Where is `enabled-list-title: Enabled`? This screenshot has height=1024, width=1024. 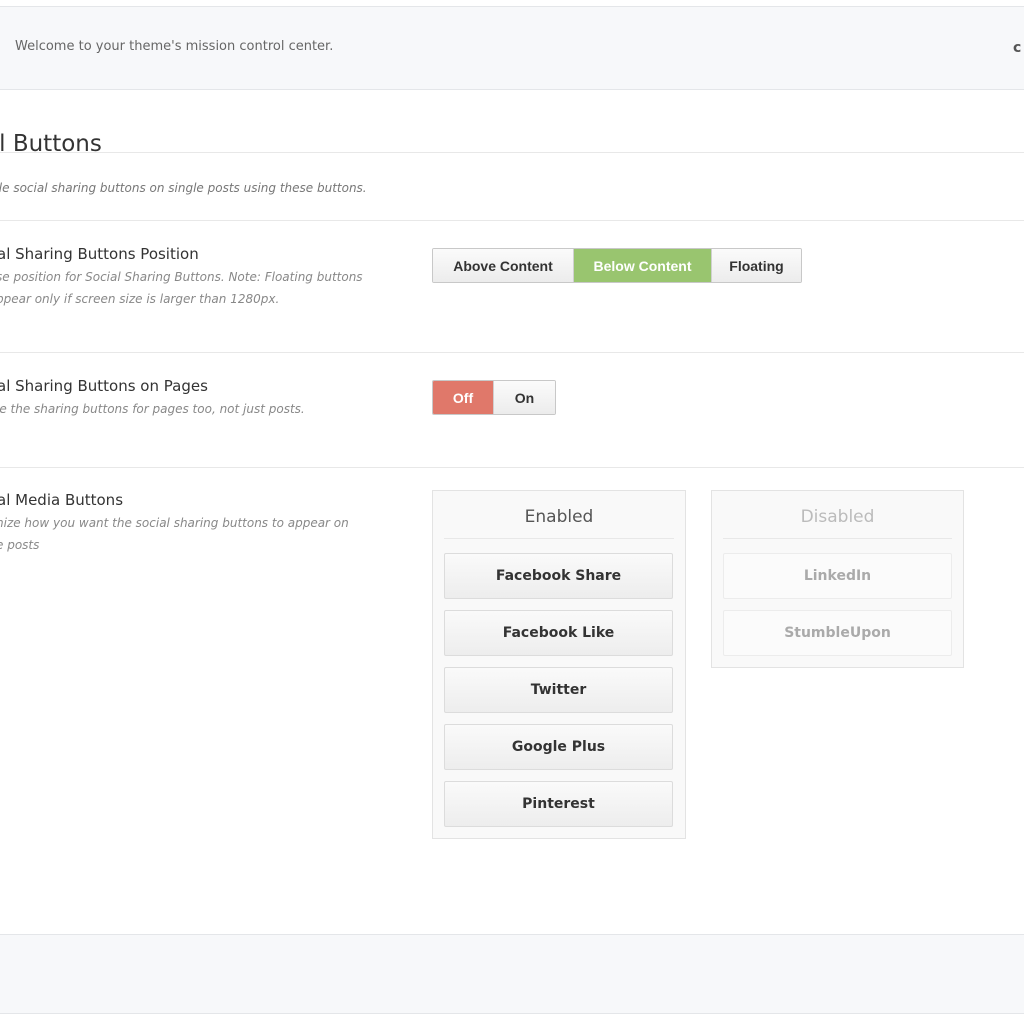 enabled-list-title: Enabled is located at coordinates (559, 523).